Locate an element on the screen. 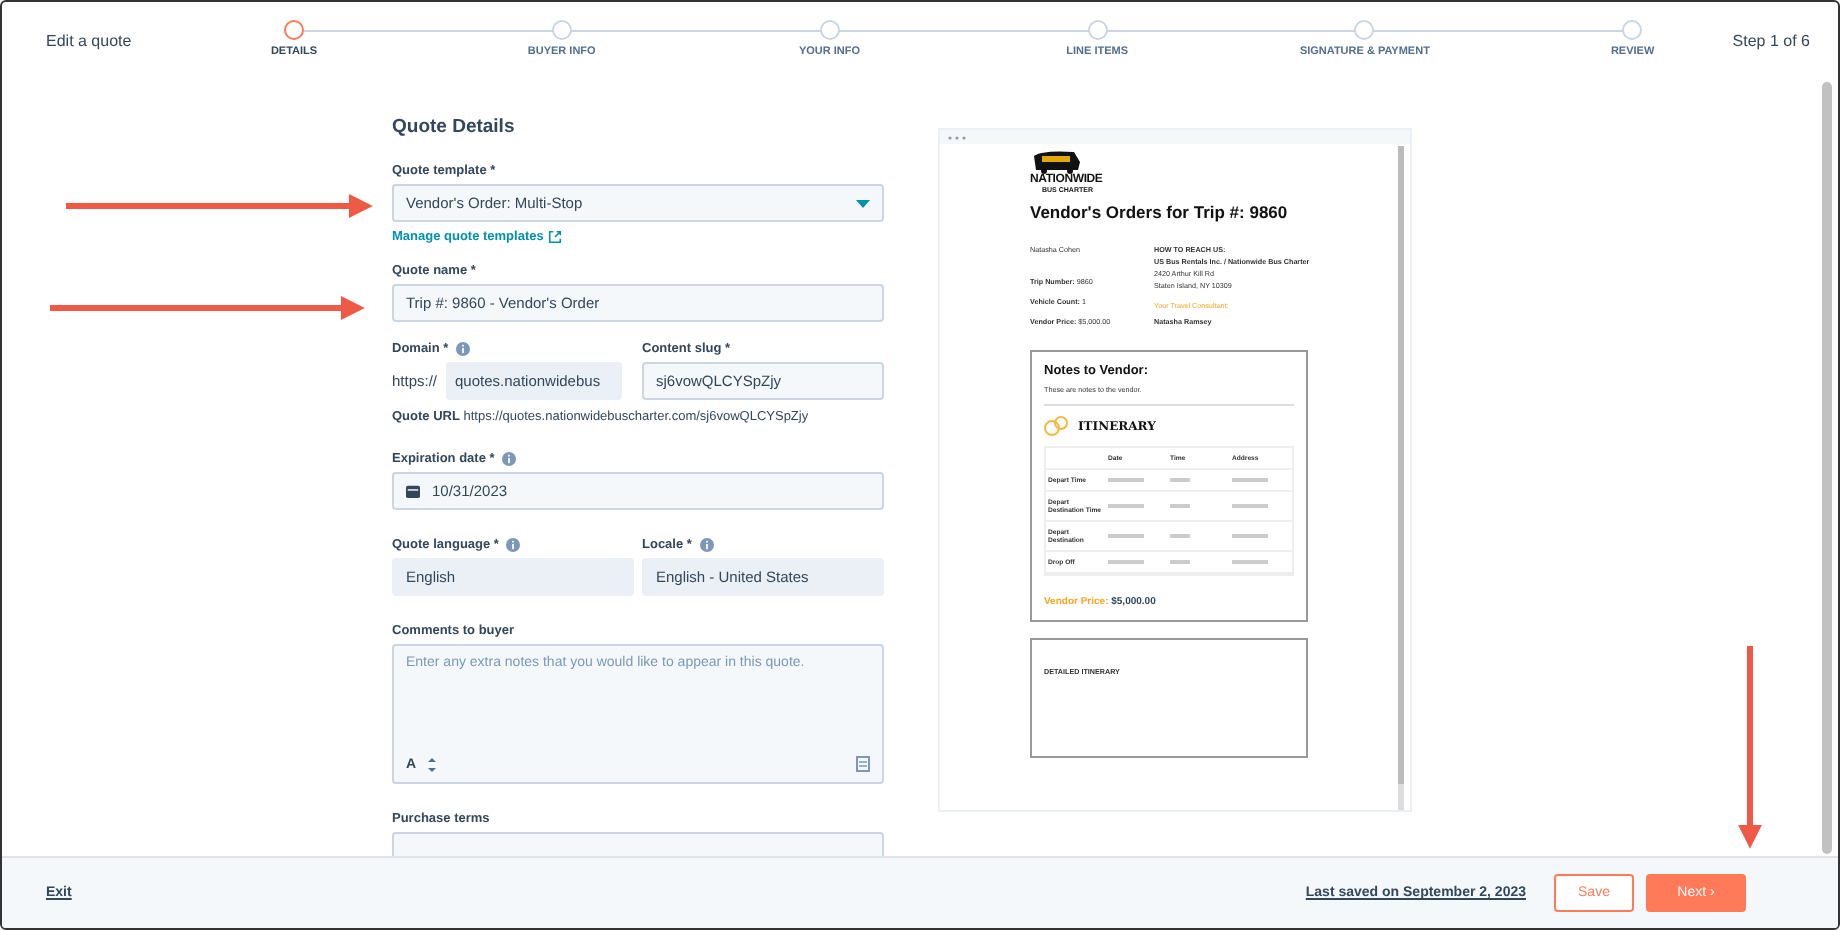  external-link-icon is located at coordinates (554, 237).